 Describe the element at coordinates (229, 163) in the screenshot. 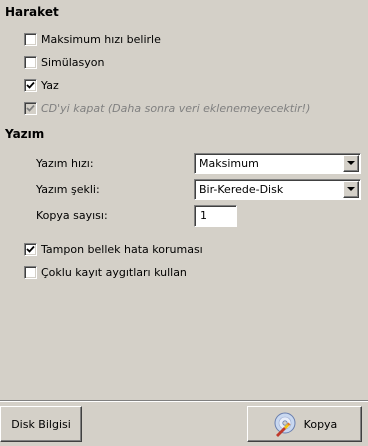

I see `write-speed-value: Maksimum` at that location.